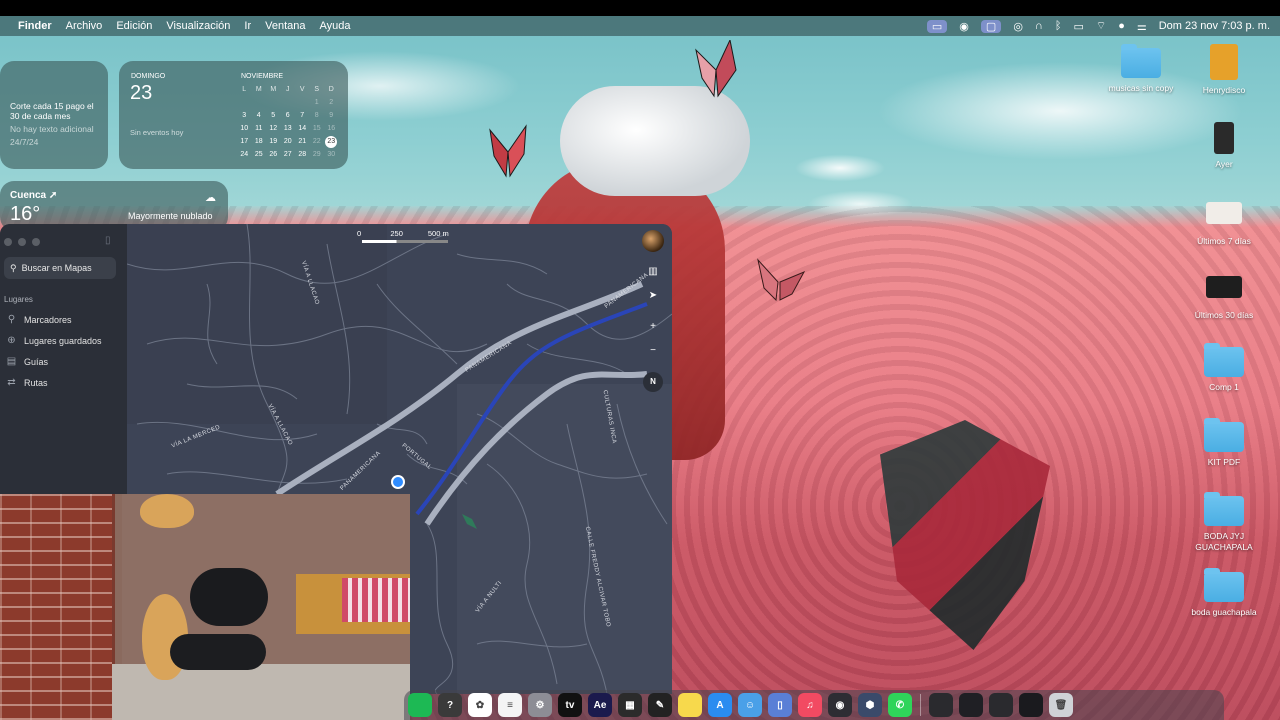 This screenshot has height=720, width=1280. Describe the element at coordinates (148, 76) in the screenshot. I see `calendar-day-name: DOMINGO` at that location.